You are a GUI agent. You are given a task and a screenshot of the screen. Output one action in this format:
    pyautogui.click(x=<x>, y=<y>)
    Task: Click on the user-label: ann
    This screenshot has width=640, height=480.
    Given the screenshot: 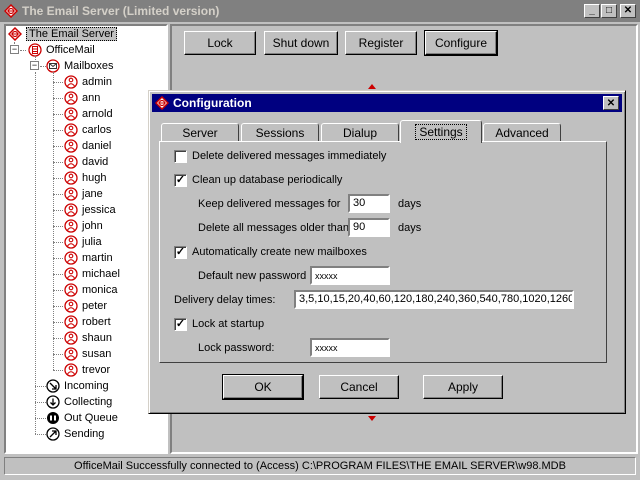 What is the action you would take?
    pyautogui.click(x=91, y=98)
    